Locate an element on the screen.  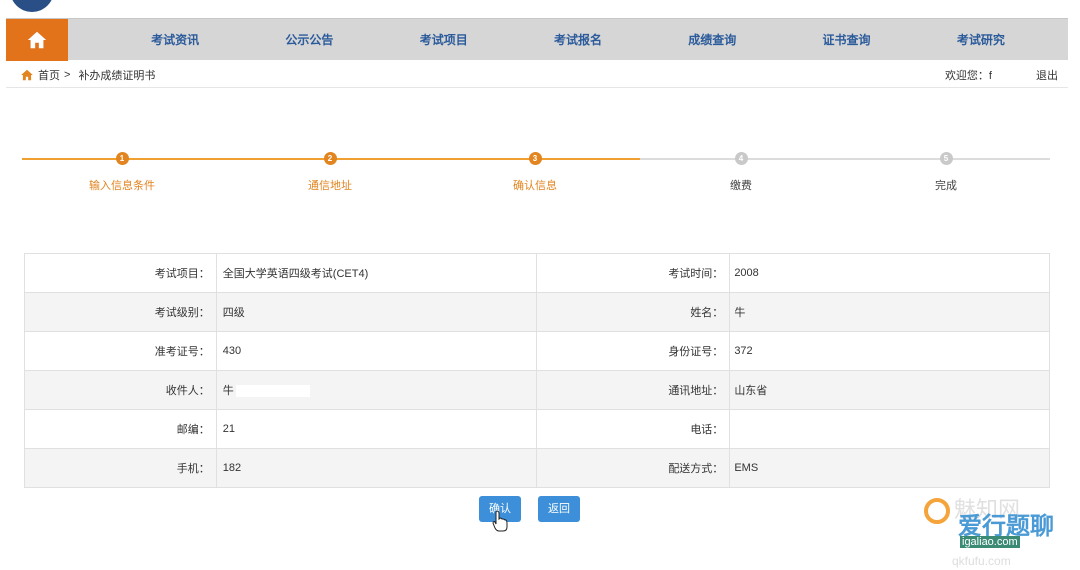
progress-steps: 1 输入信息条件 2 通信地址 3 确认信息 4 缴费 5 完成 is located at coordinates (536, 175).